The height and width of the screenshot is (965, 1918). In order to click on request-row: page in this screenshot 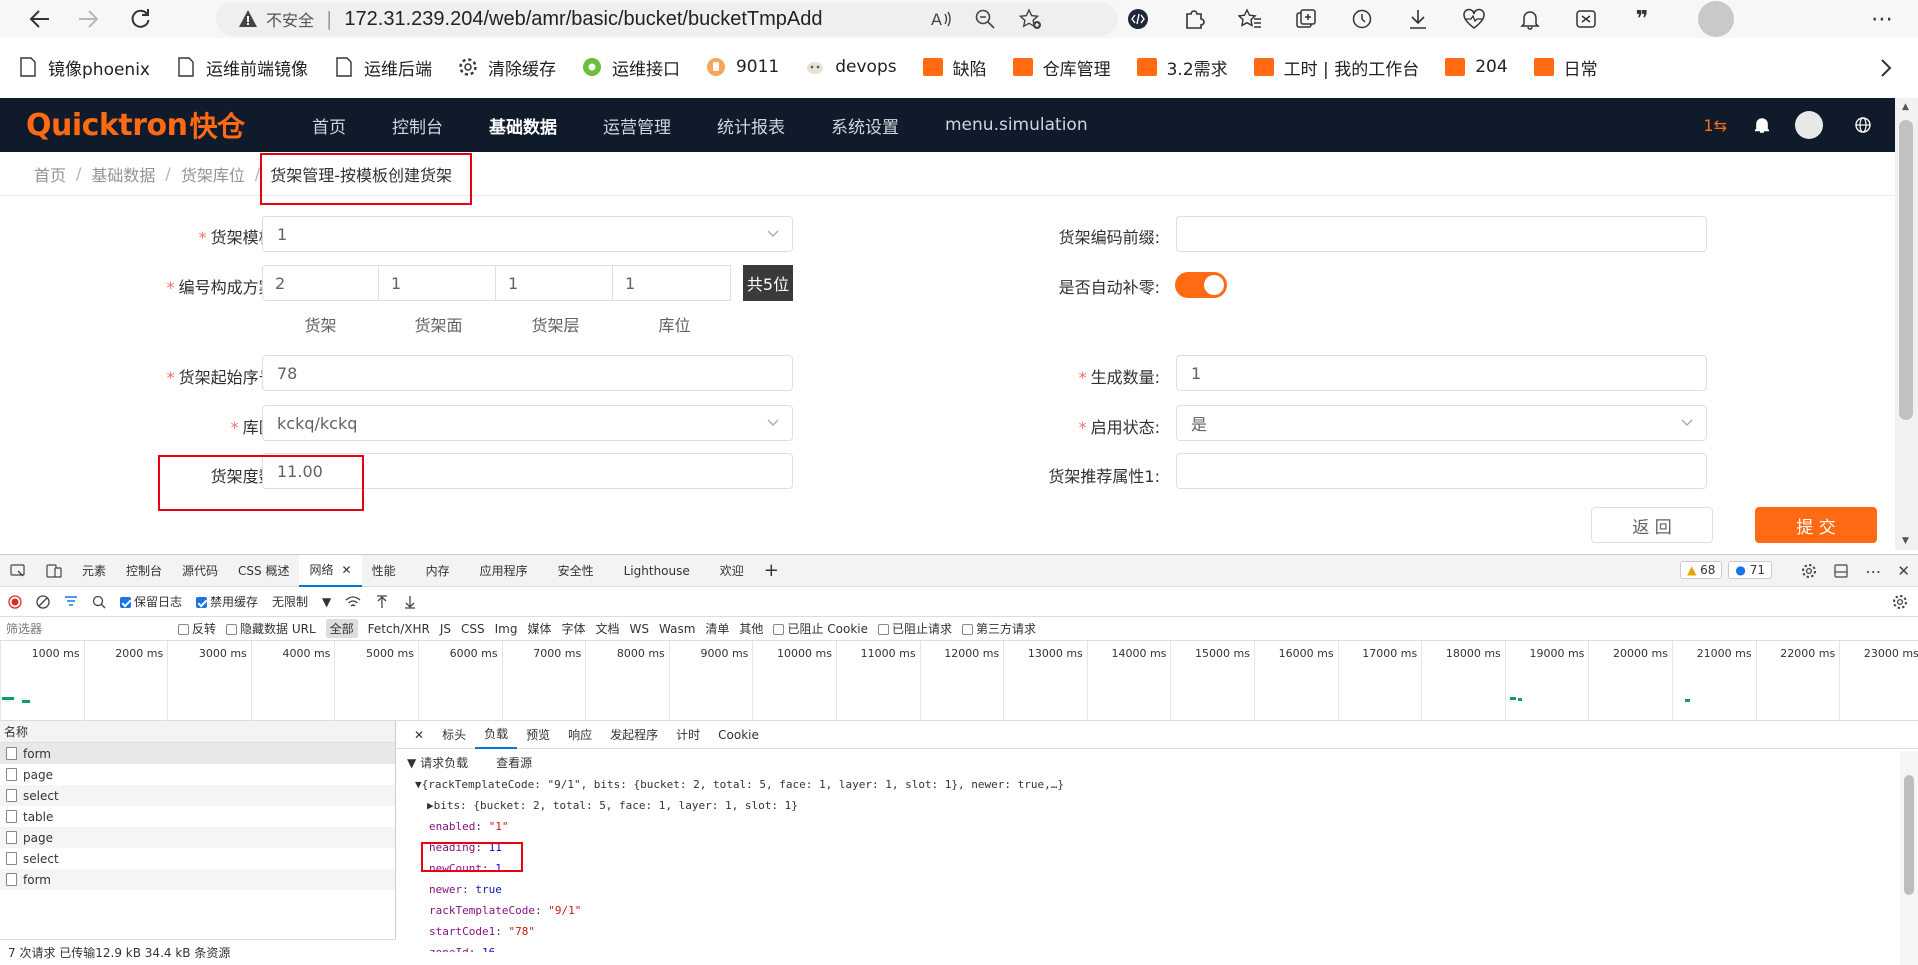, I will do `click(197, 837)`.